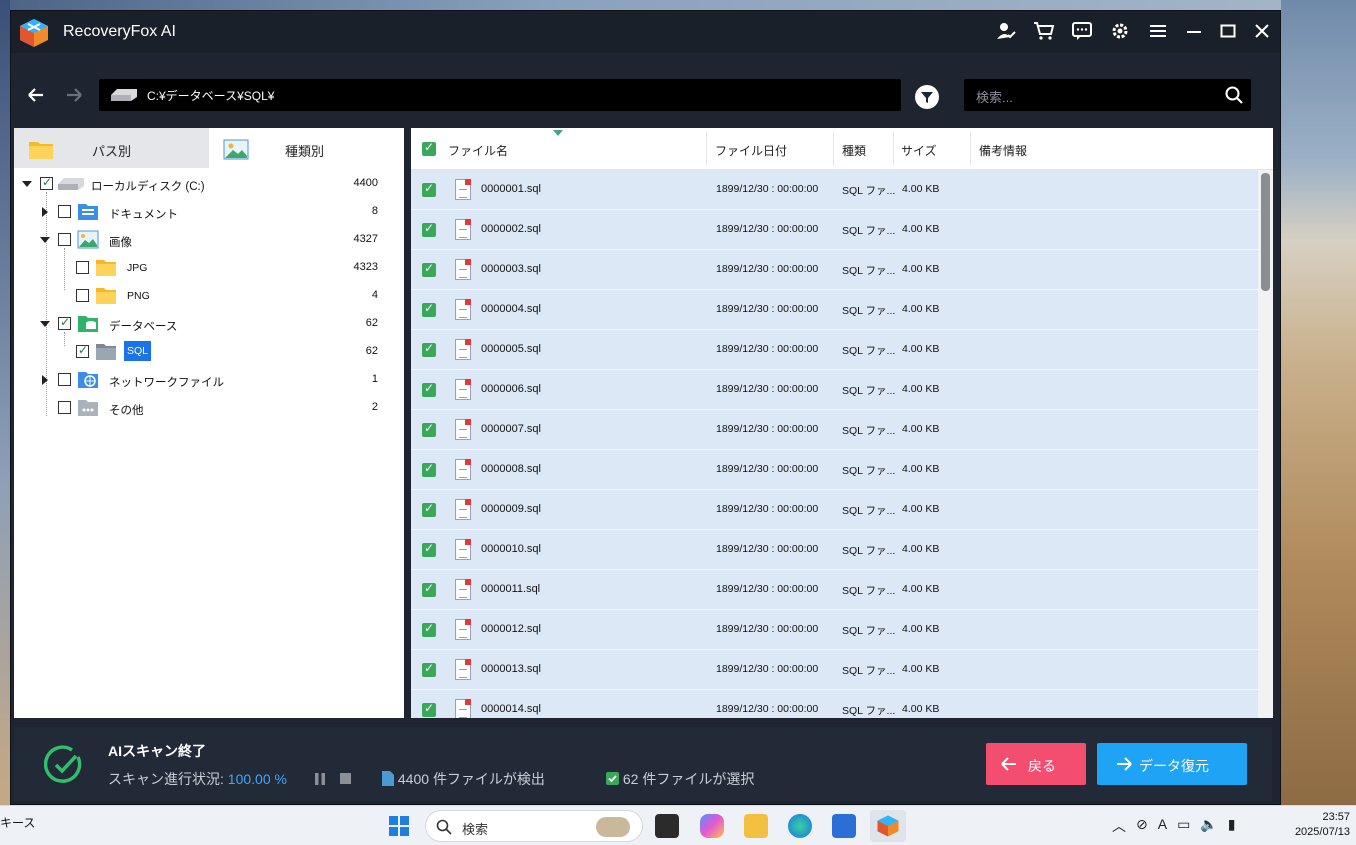 This screenshot has width=1356, height=845. What do you see at coordinates (1228, 31) in the screenshot?
I see `maximize-button` at bounding box center [1228, 31].